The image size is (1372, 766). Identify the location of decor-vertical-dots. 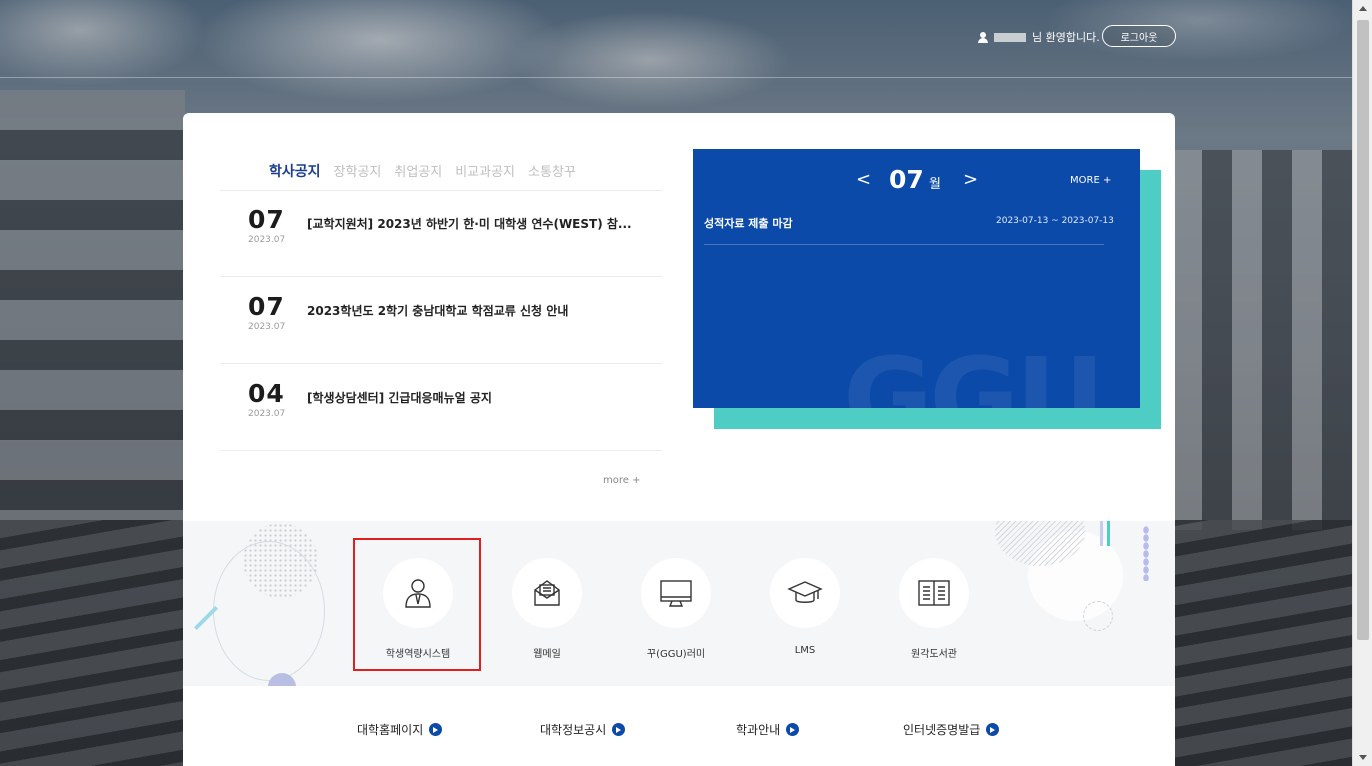
(1146, 553).